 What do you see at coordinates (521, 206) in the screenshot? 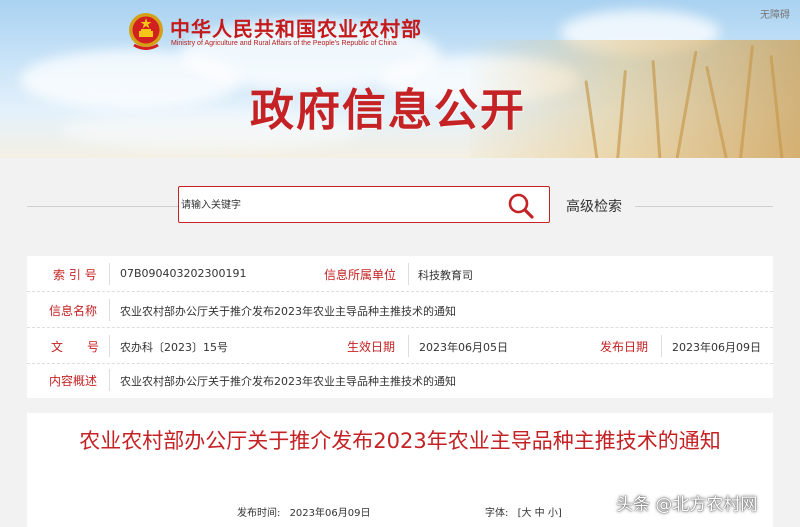
I see `search-icon` at bounding box center [521, 206].